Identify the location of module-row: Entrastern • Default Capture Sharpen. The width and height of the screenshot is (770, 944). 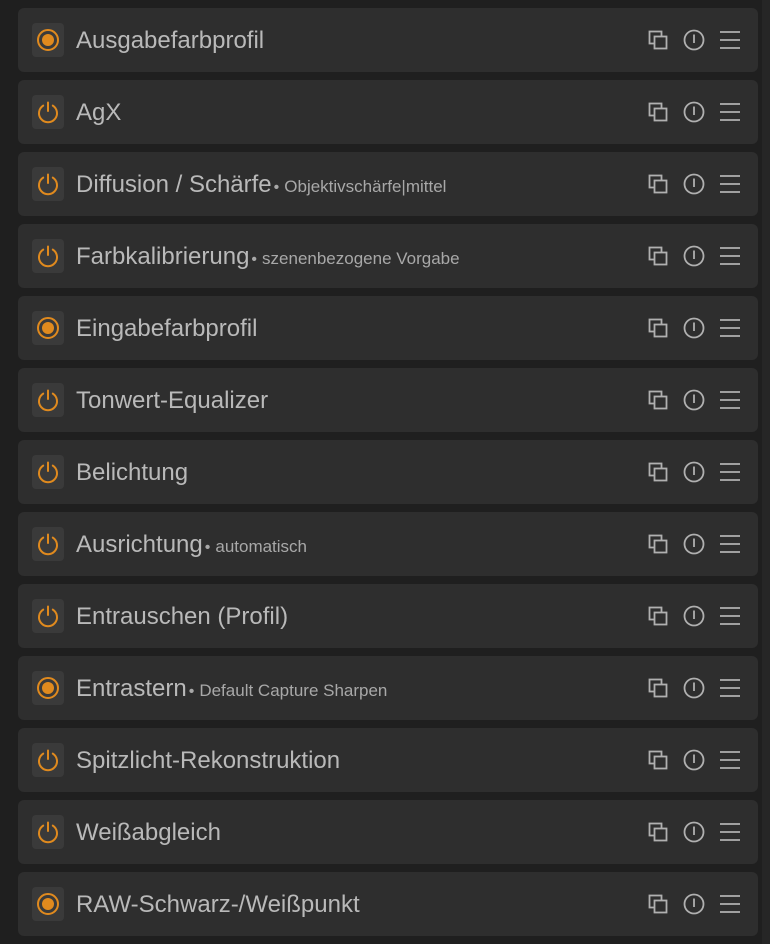
(388, 688).